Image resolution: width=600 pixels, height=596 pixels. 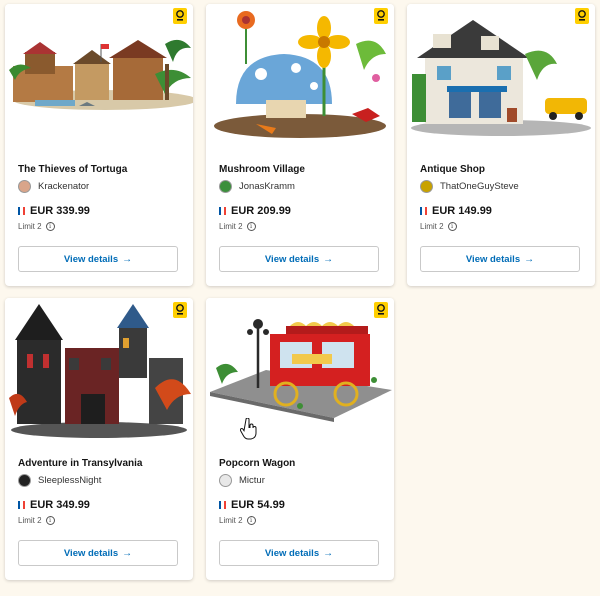 What do you see at coordinates (267, 186) in the screenshot?
I see `creator-name: JonasKramm` at bounding box center [267, 186].